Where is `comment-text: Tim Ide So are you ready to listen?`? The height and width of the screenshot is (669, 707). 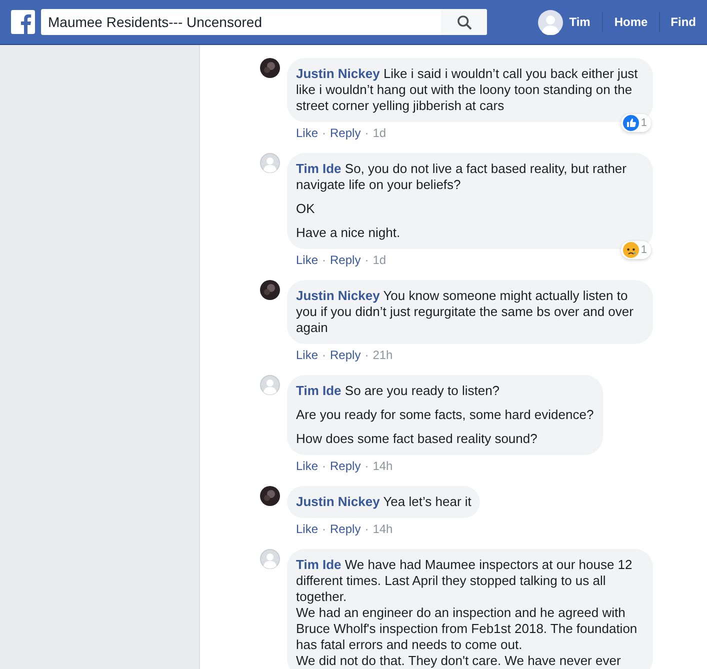
comment-text: Tim Ide So are you ready to listen? is located at coordinates (398, 391).